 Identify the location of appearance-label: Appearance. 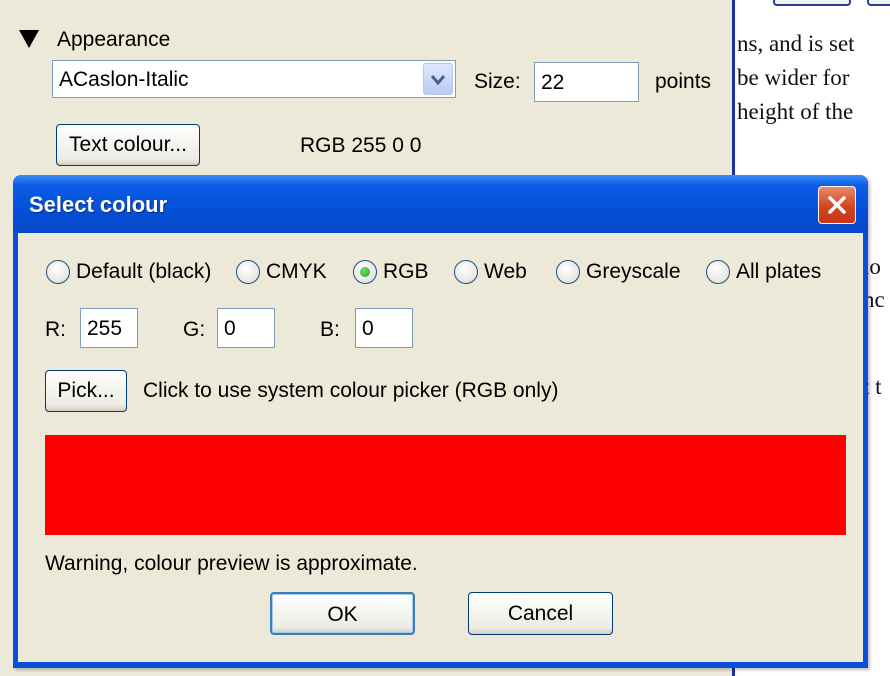
(114, 39).